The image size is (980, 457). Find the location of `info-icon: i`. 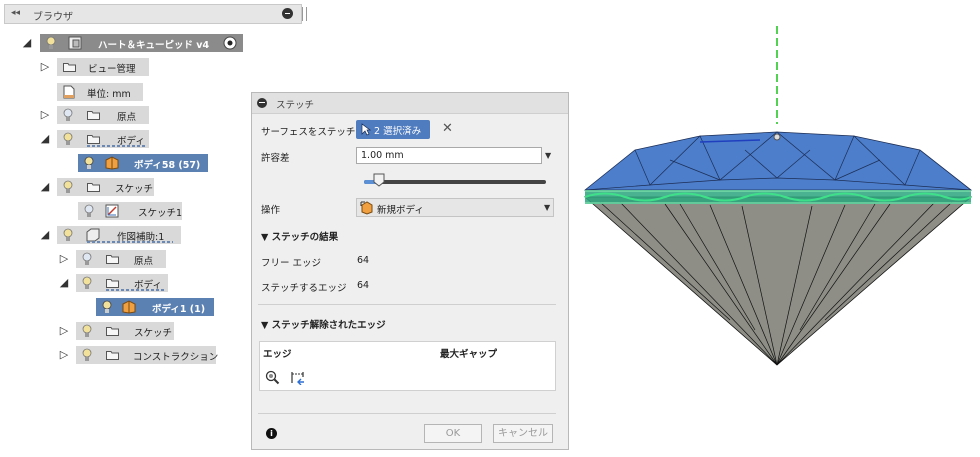

info-icon: i is located at coordinates (271, 433).